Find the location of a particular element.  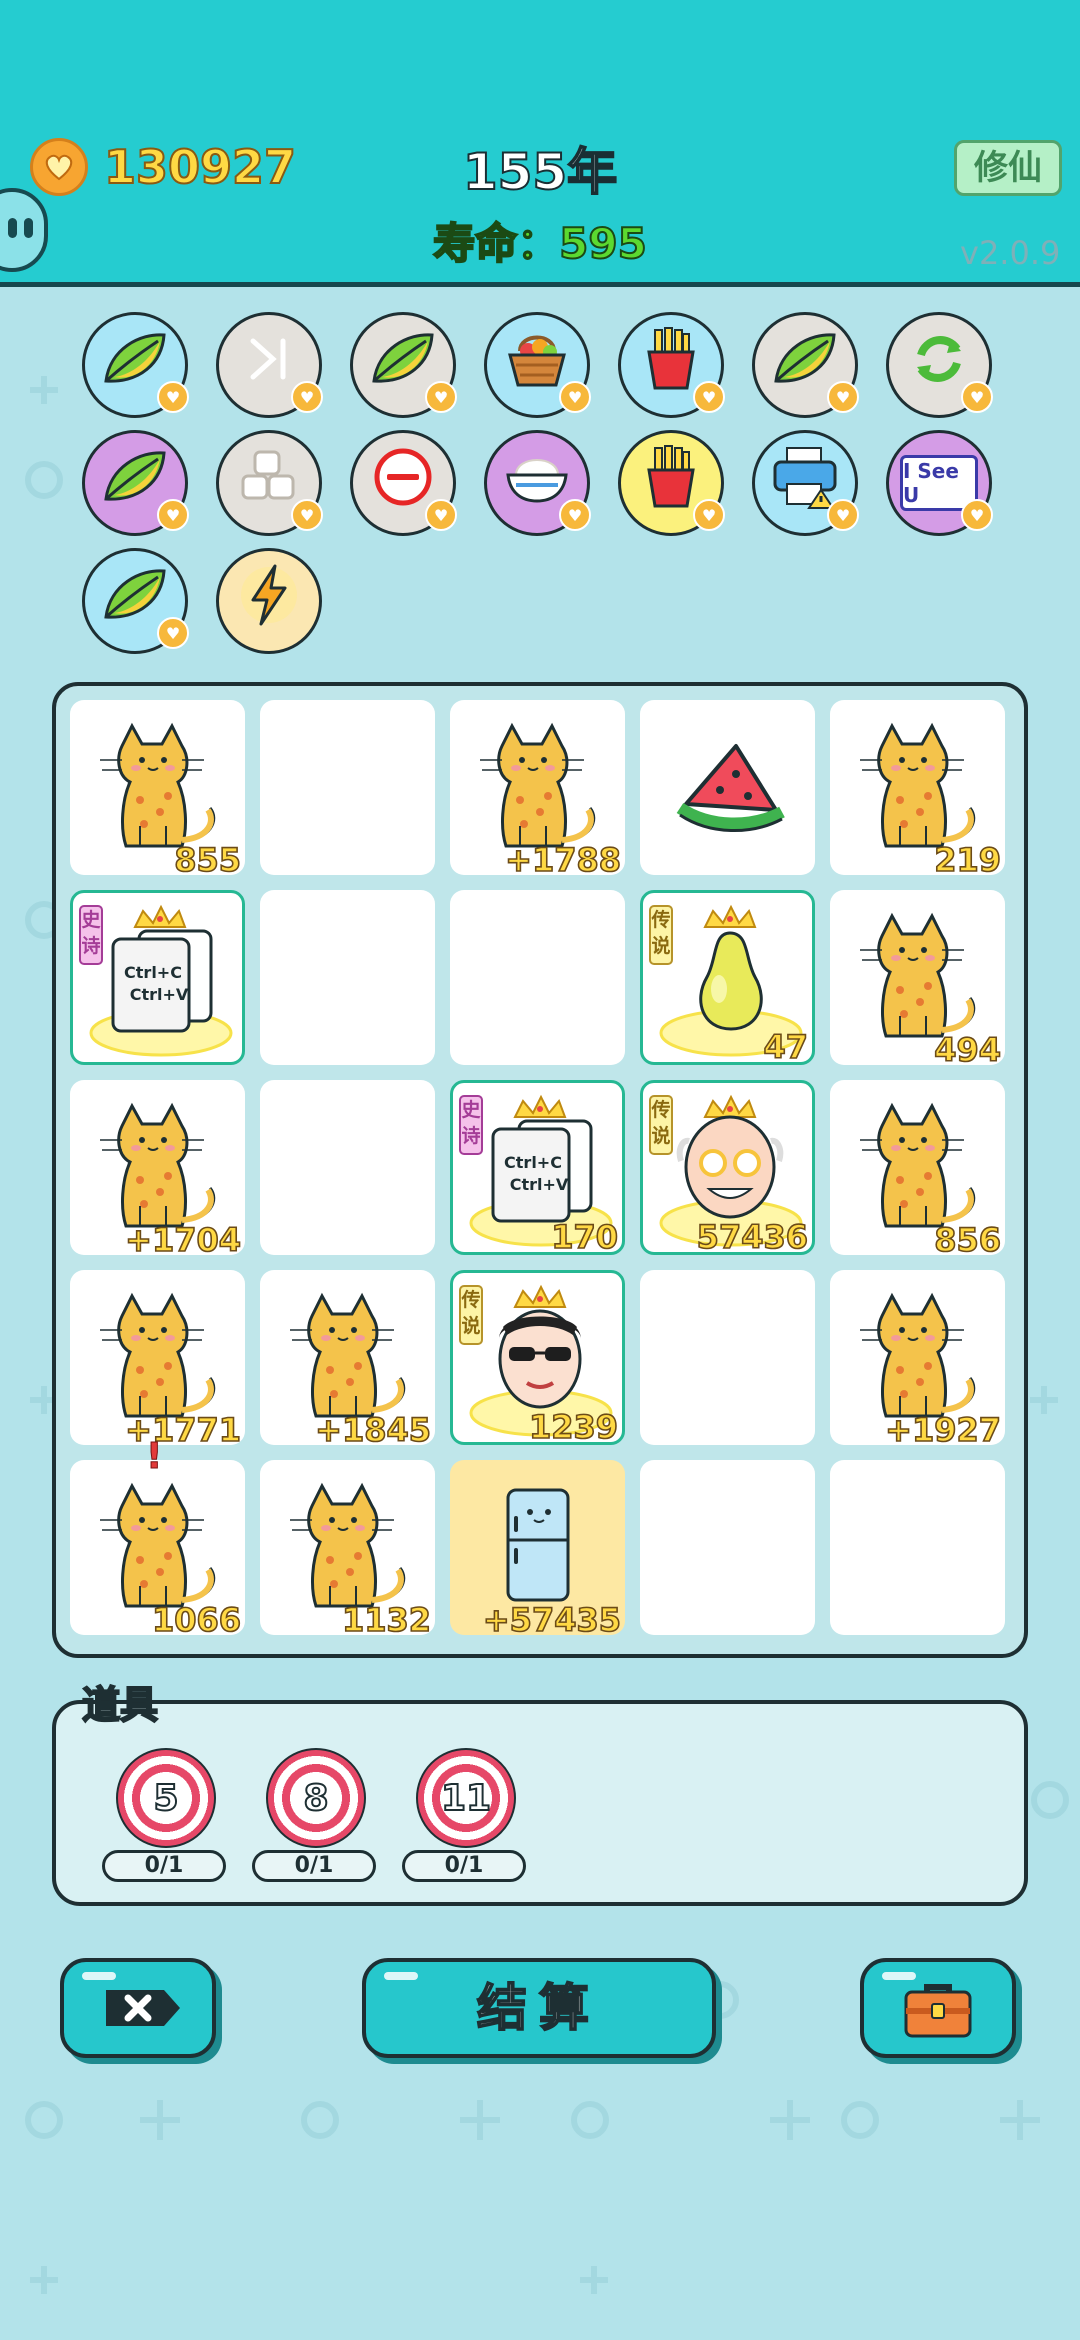

board-cell-cat: +1771 is located at coordinates (157, 1360).